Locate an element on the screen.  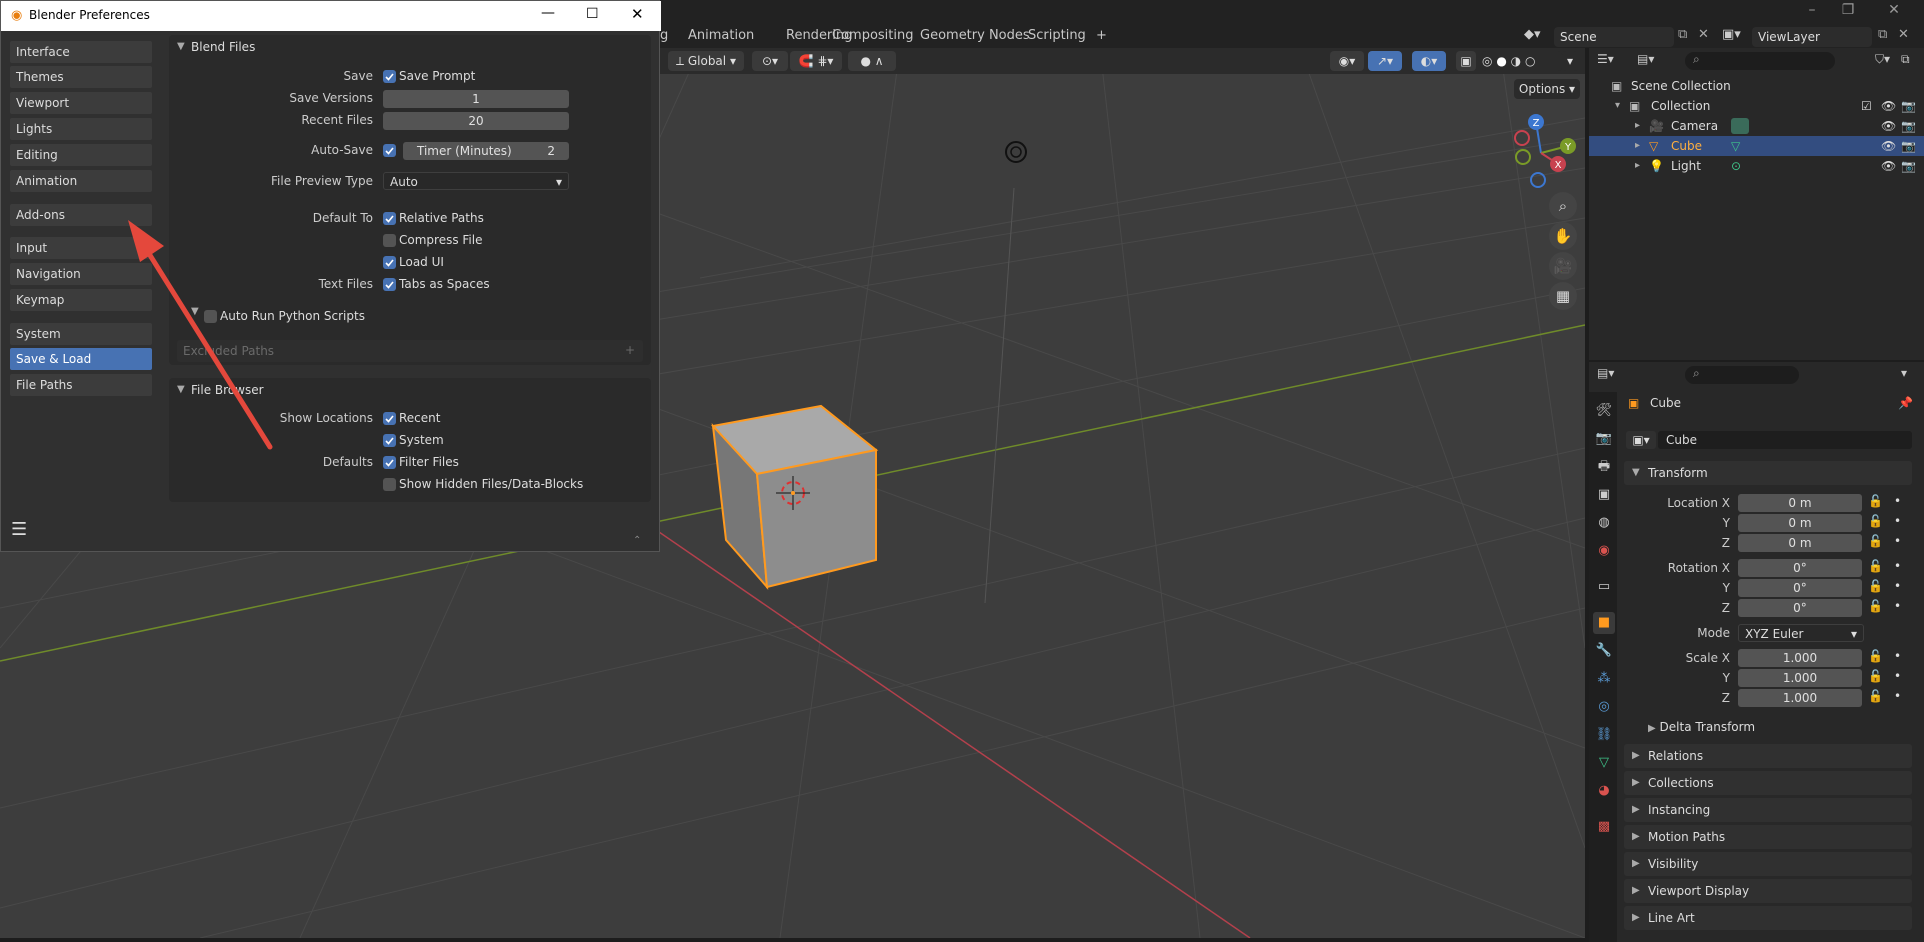
motion-paths-panel-header: ▶ Motion Paths is located at coordinates (1768, 837).